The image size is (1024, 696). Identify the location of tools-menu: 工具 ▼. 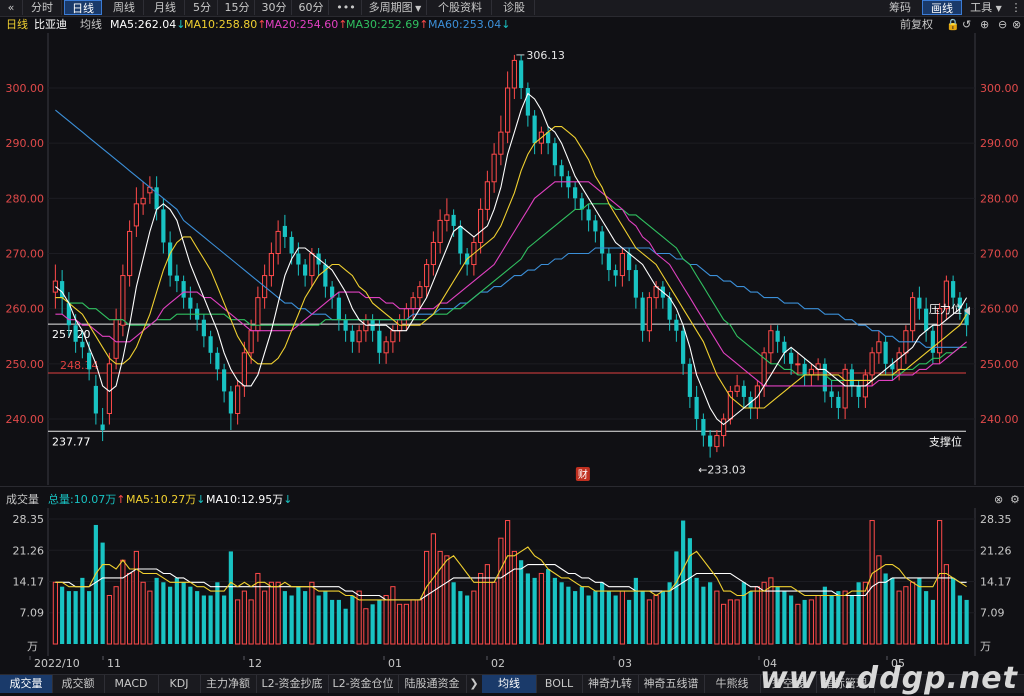
(986, 7).